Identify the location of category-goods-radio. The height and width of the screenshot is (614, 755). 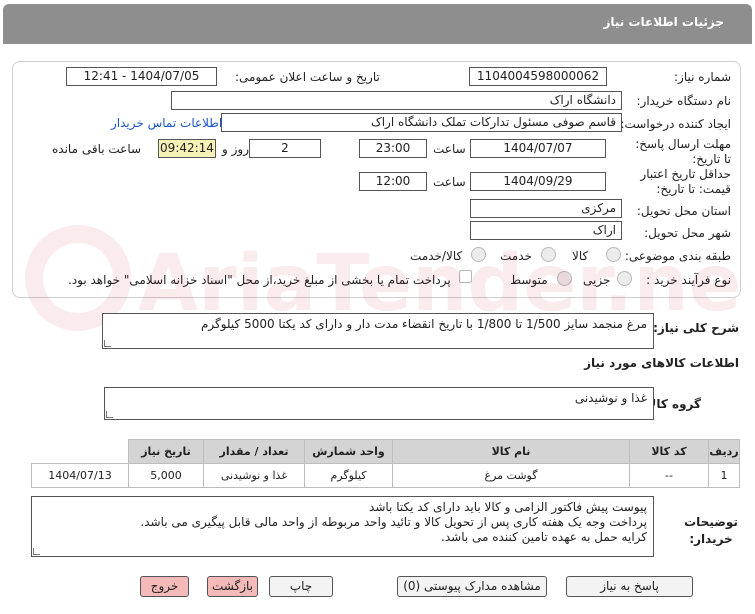
(613, 254).